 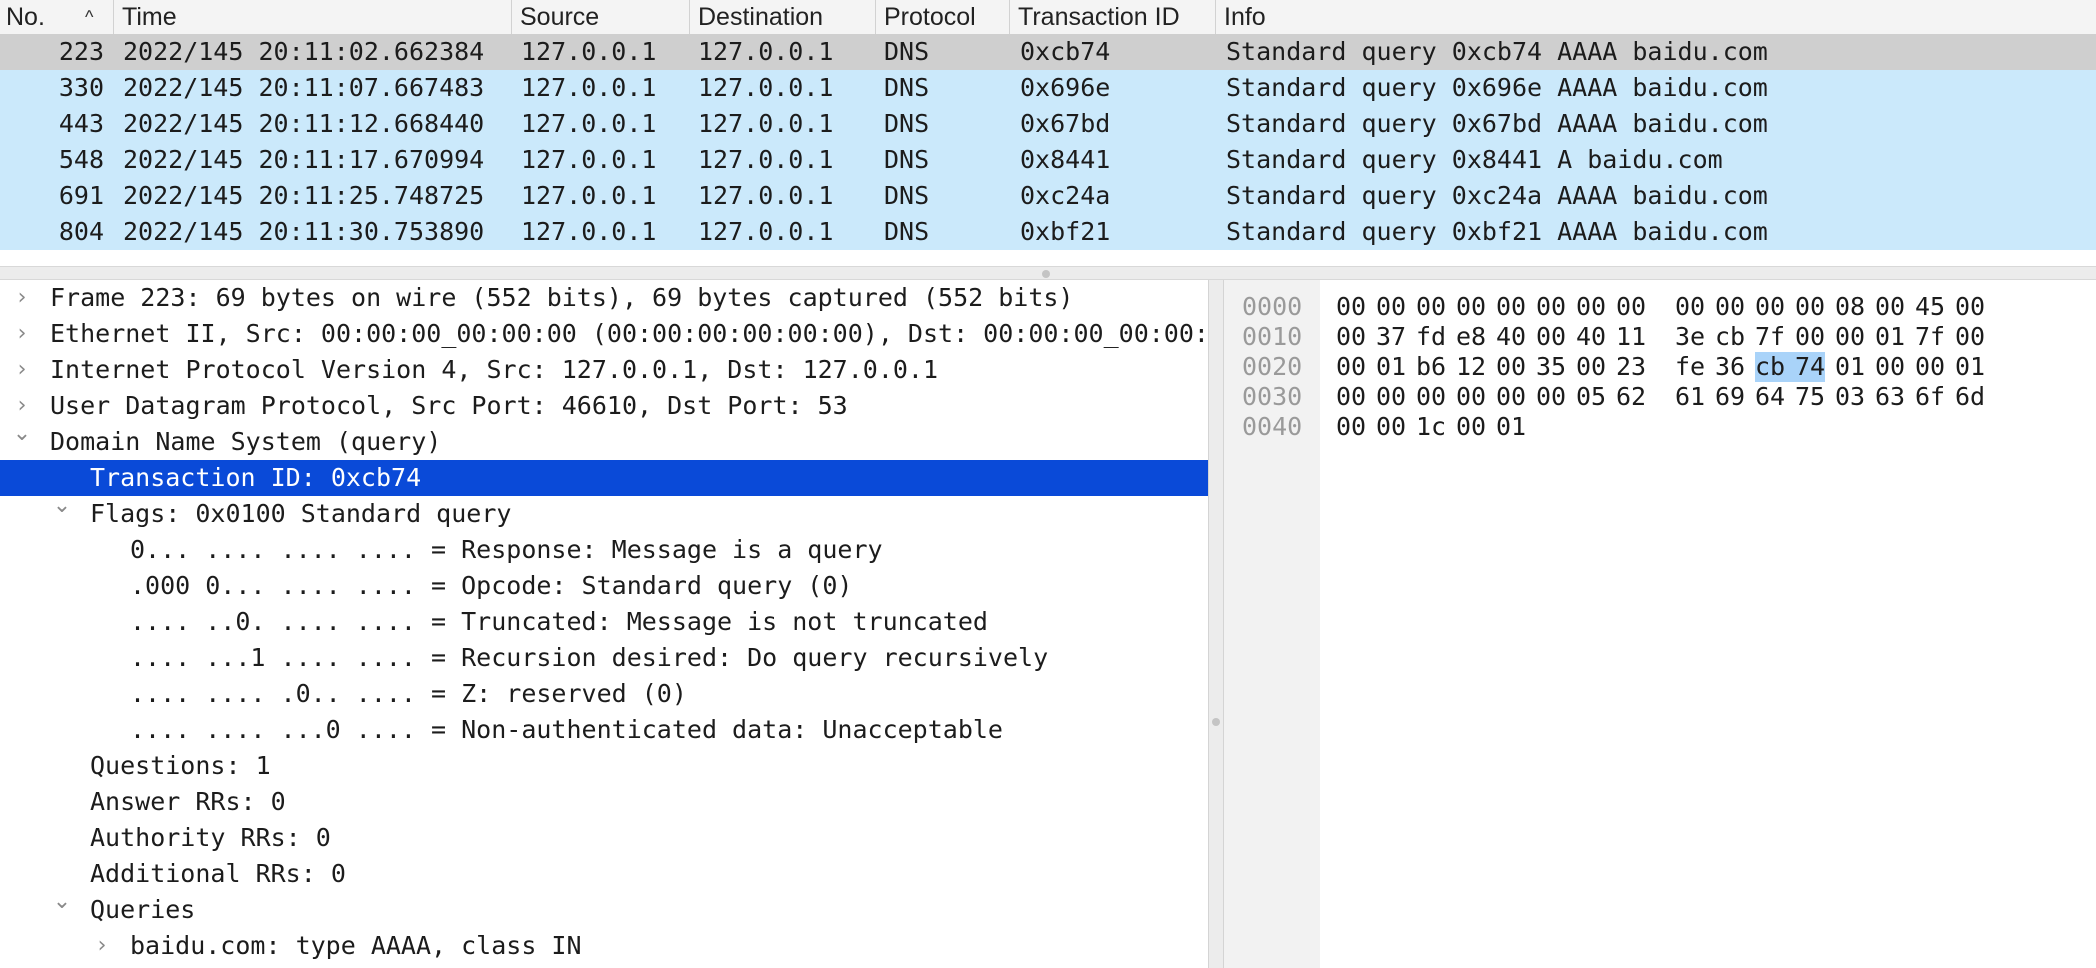 What do you see at coordinates (1850, 397) in the screenshot?
I see `hex-byte: 03` at bounding box center [1850, 397].